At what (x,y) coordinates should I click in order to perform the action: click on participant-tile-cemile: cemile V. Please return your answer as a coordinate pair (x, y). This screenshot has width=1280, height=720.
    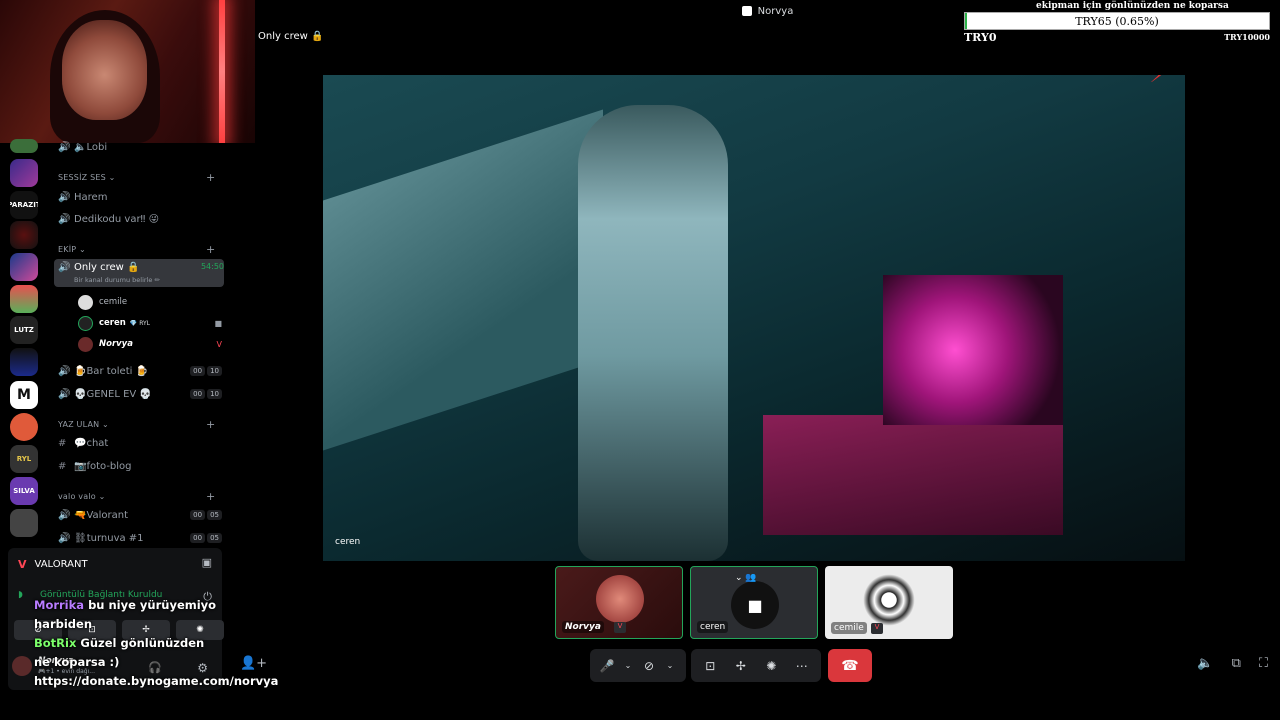
    Looking at the image, I should click on (889, 602).